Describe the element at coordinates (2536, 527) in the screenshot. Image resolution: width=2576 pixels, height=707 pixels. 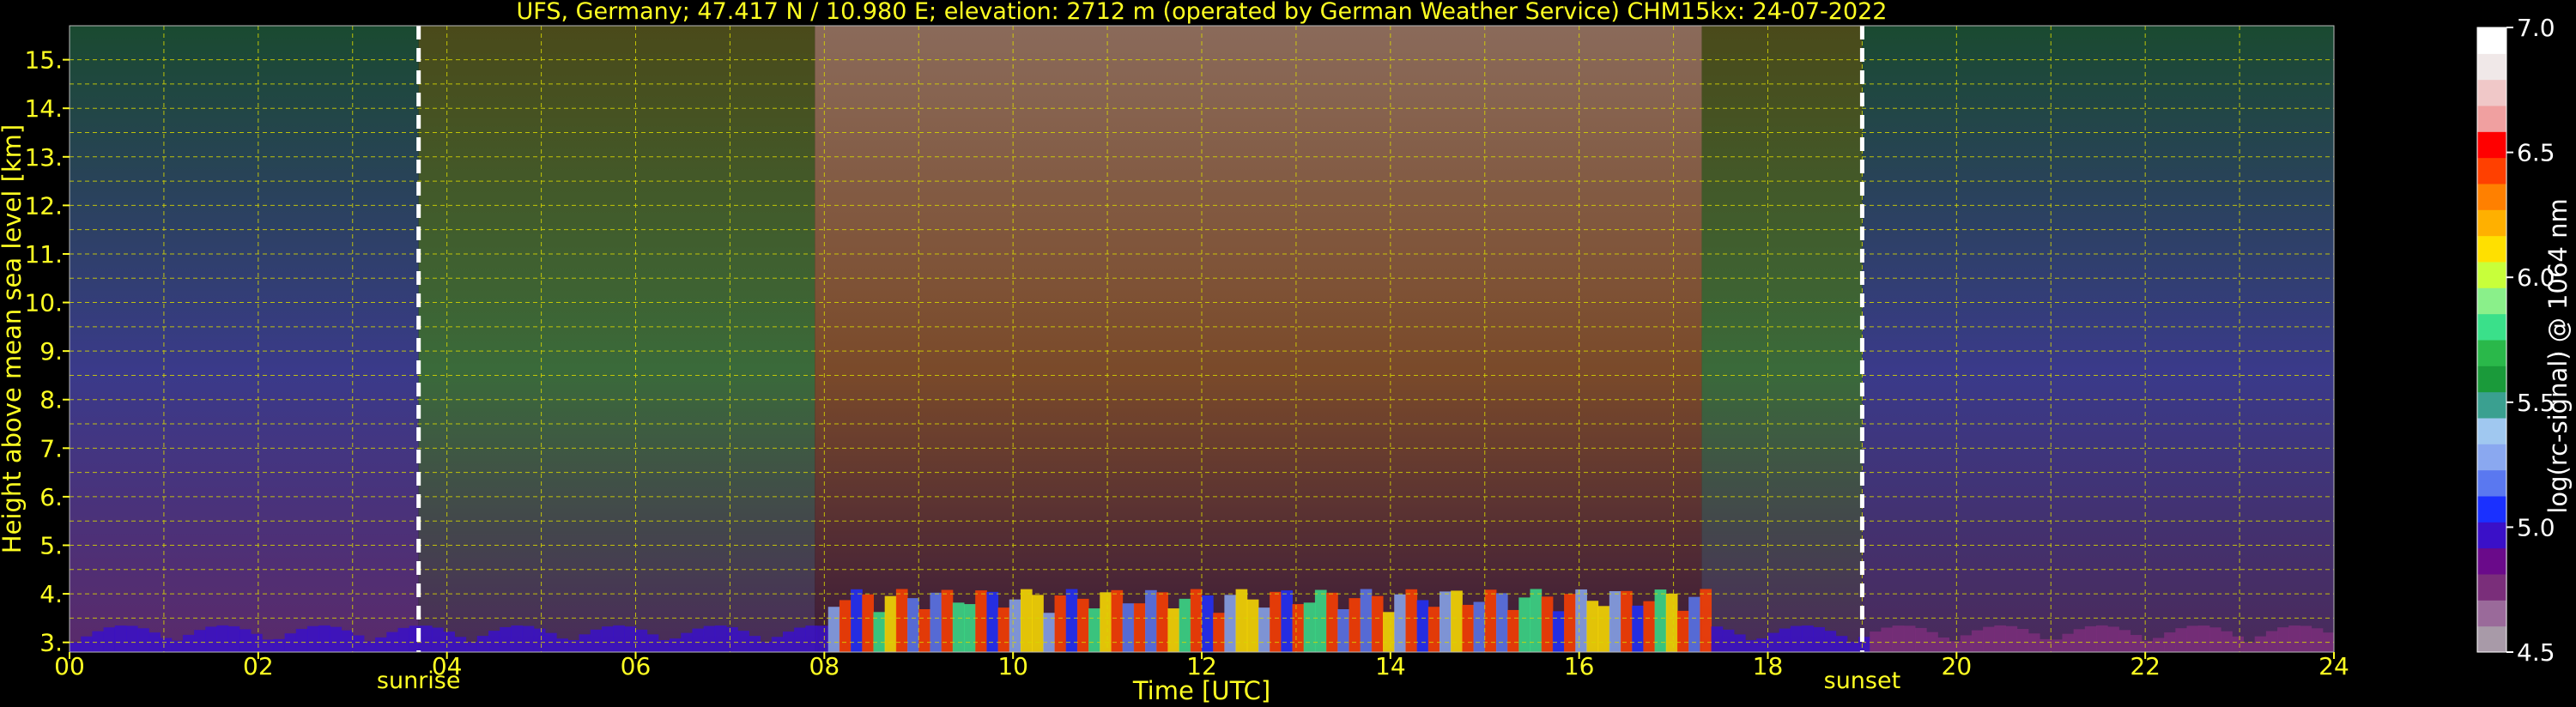
I see `colorbar-tick-label: 5.0` at that location.